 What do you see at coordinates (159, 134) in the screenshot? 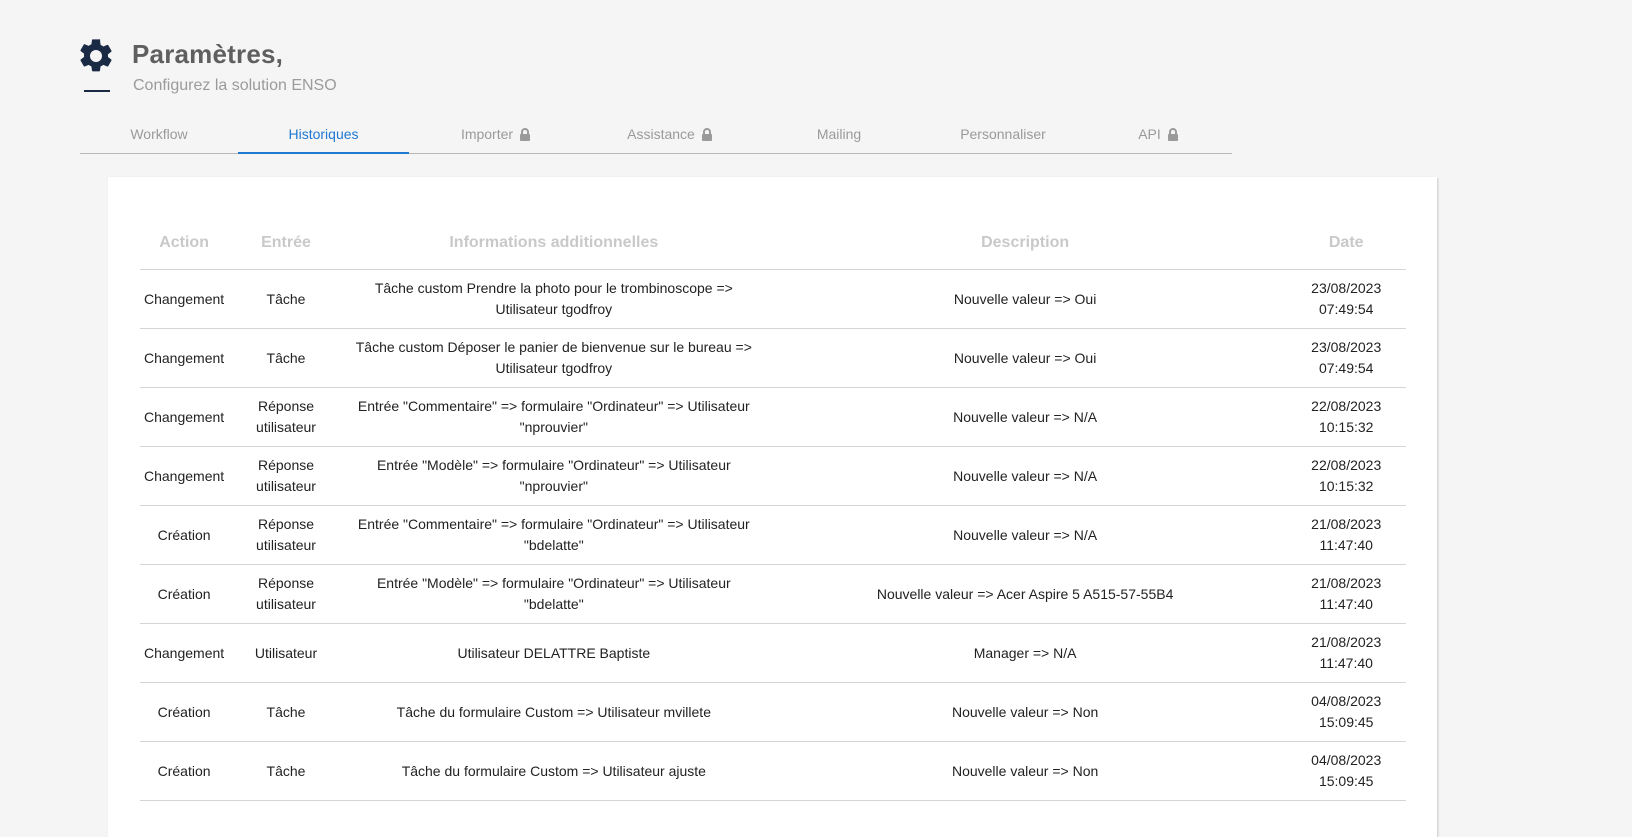
I see `tab-workflow: Workflow` at bounding box center [159, 134].